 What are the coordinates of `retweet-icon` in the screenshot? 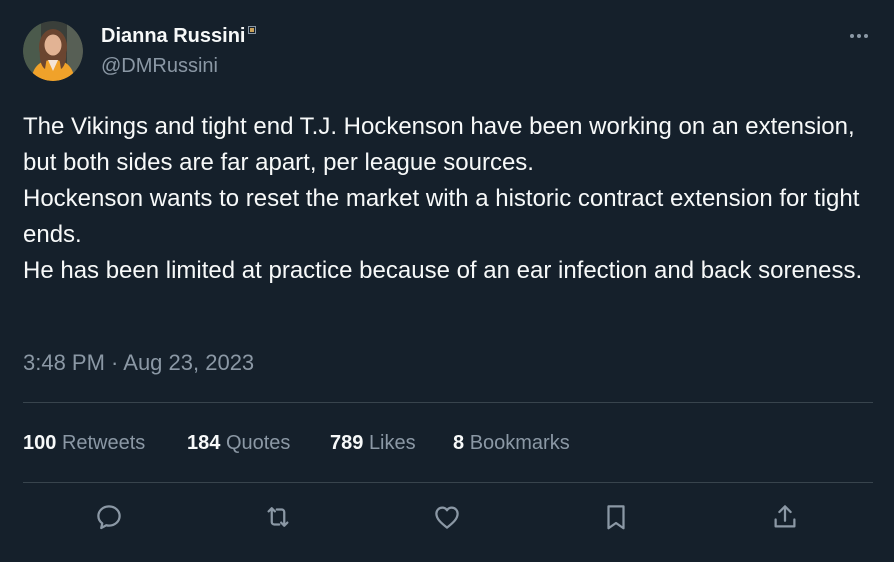 It's located at (278, 517).